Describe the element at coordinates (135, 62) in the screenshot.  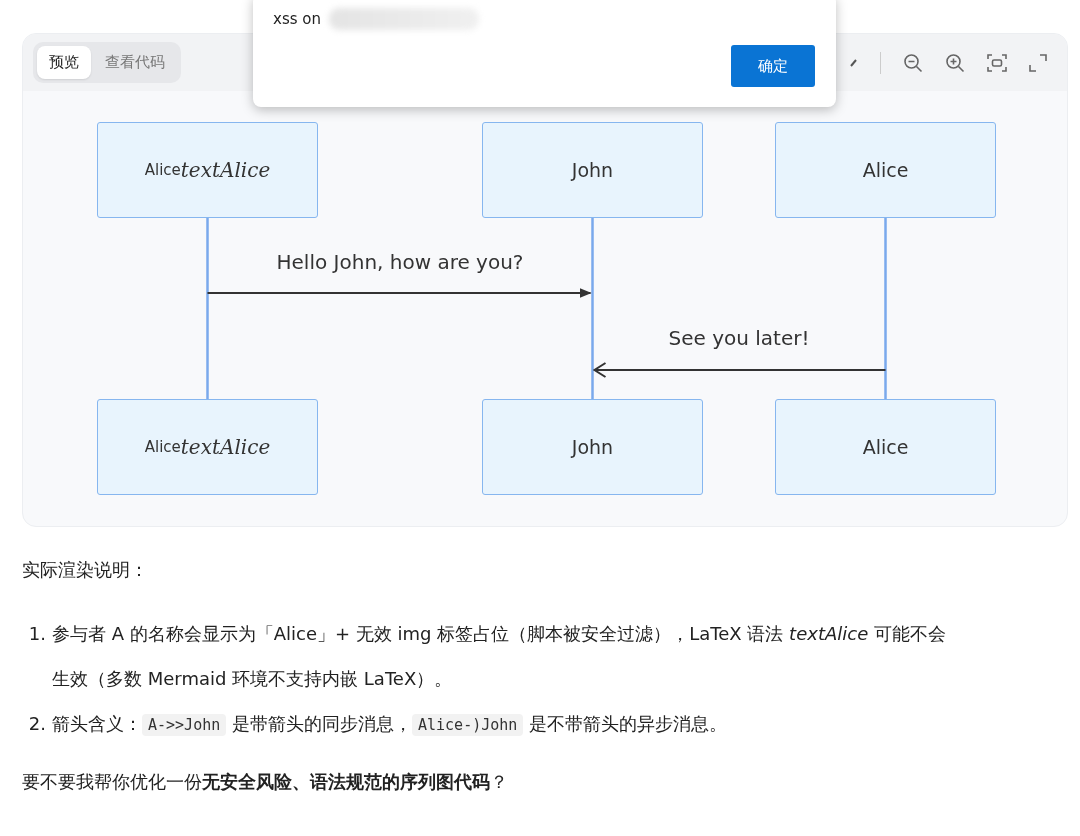
I see `view-tab: 查看代码` at that location.